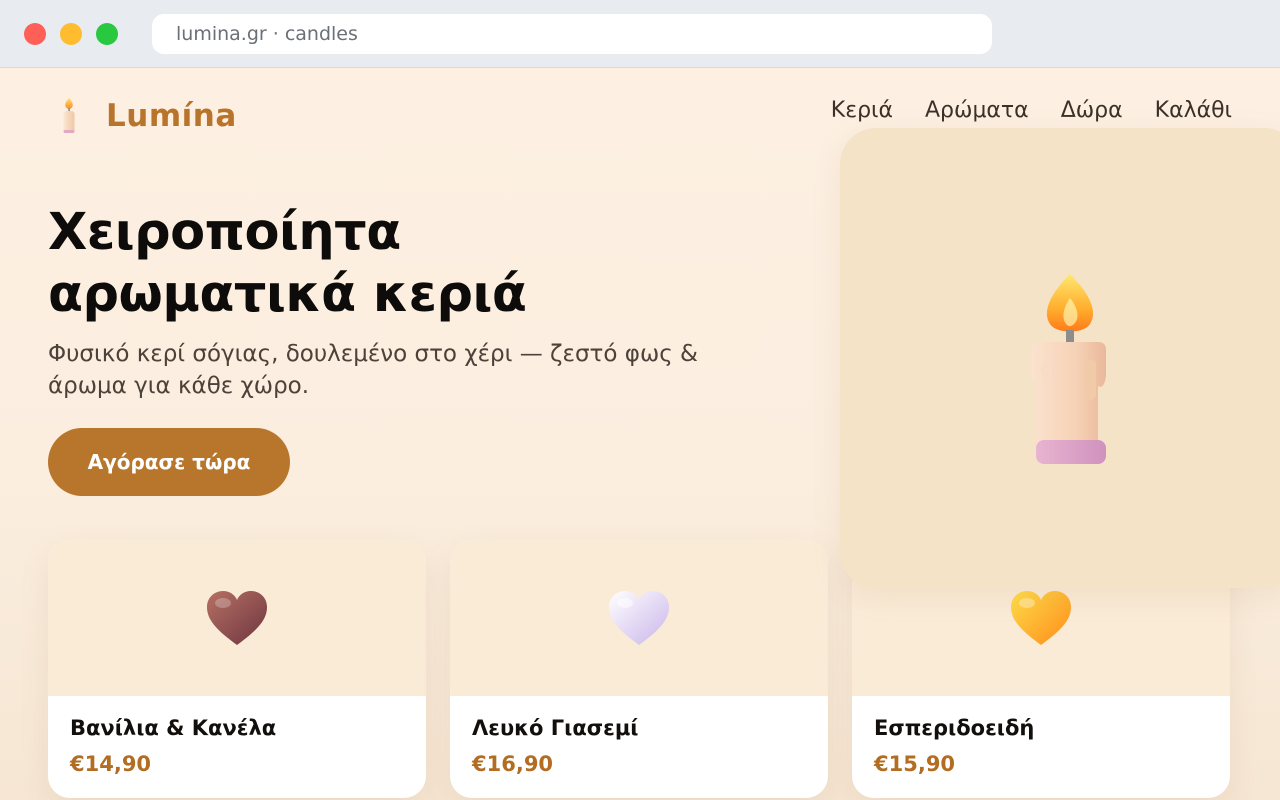 The height and width of the screenshot is (800, 1280). What do you see at coordinates (954, 728) in the screenshot?
I see `product-name: Εσπεριδοειδή` at bounding box center [954, 728].